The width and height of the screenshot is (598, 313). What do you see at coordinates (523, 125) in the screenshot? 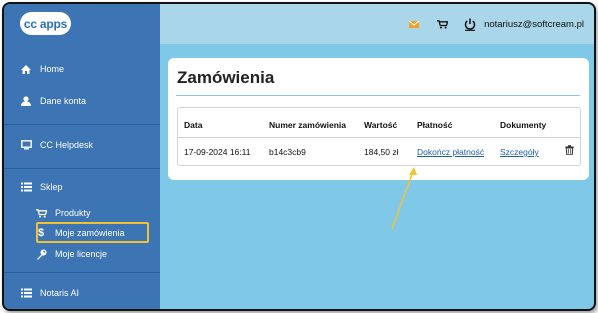
I see `column-header: Dokumenty` at bounding box center [523, 125].